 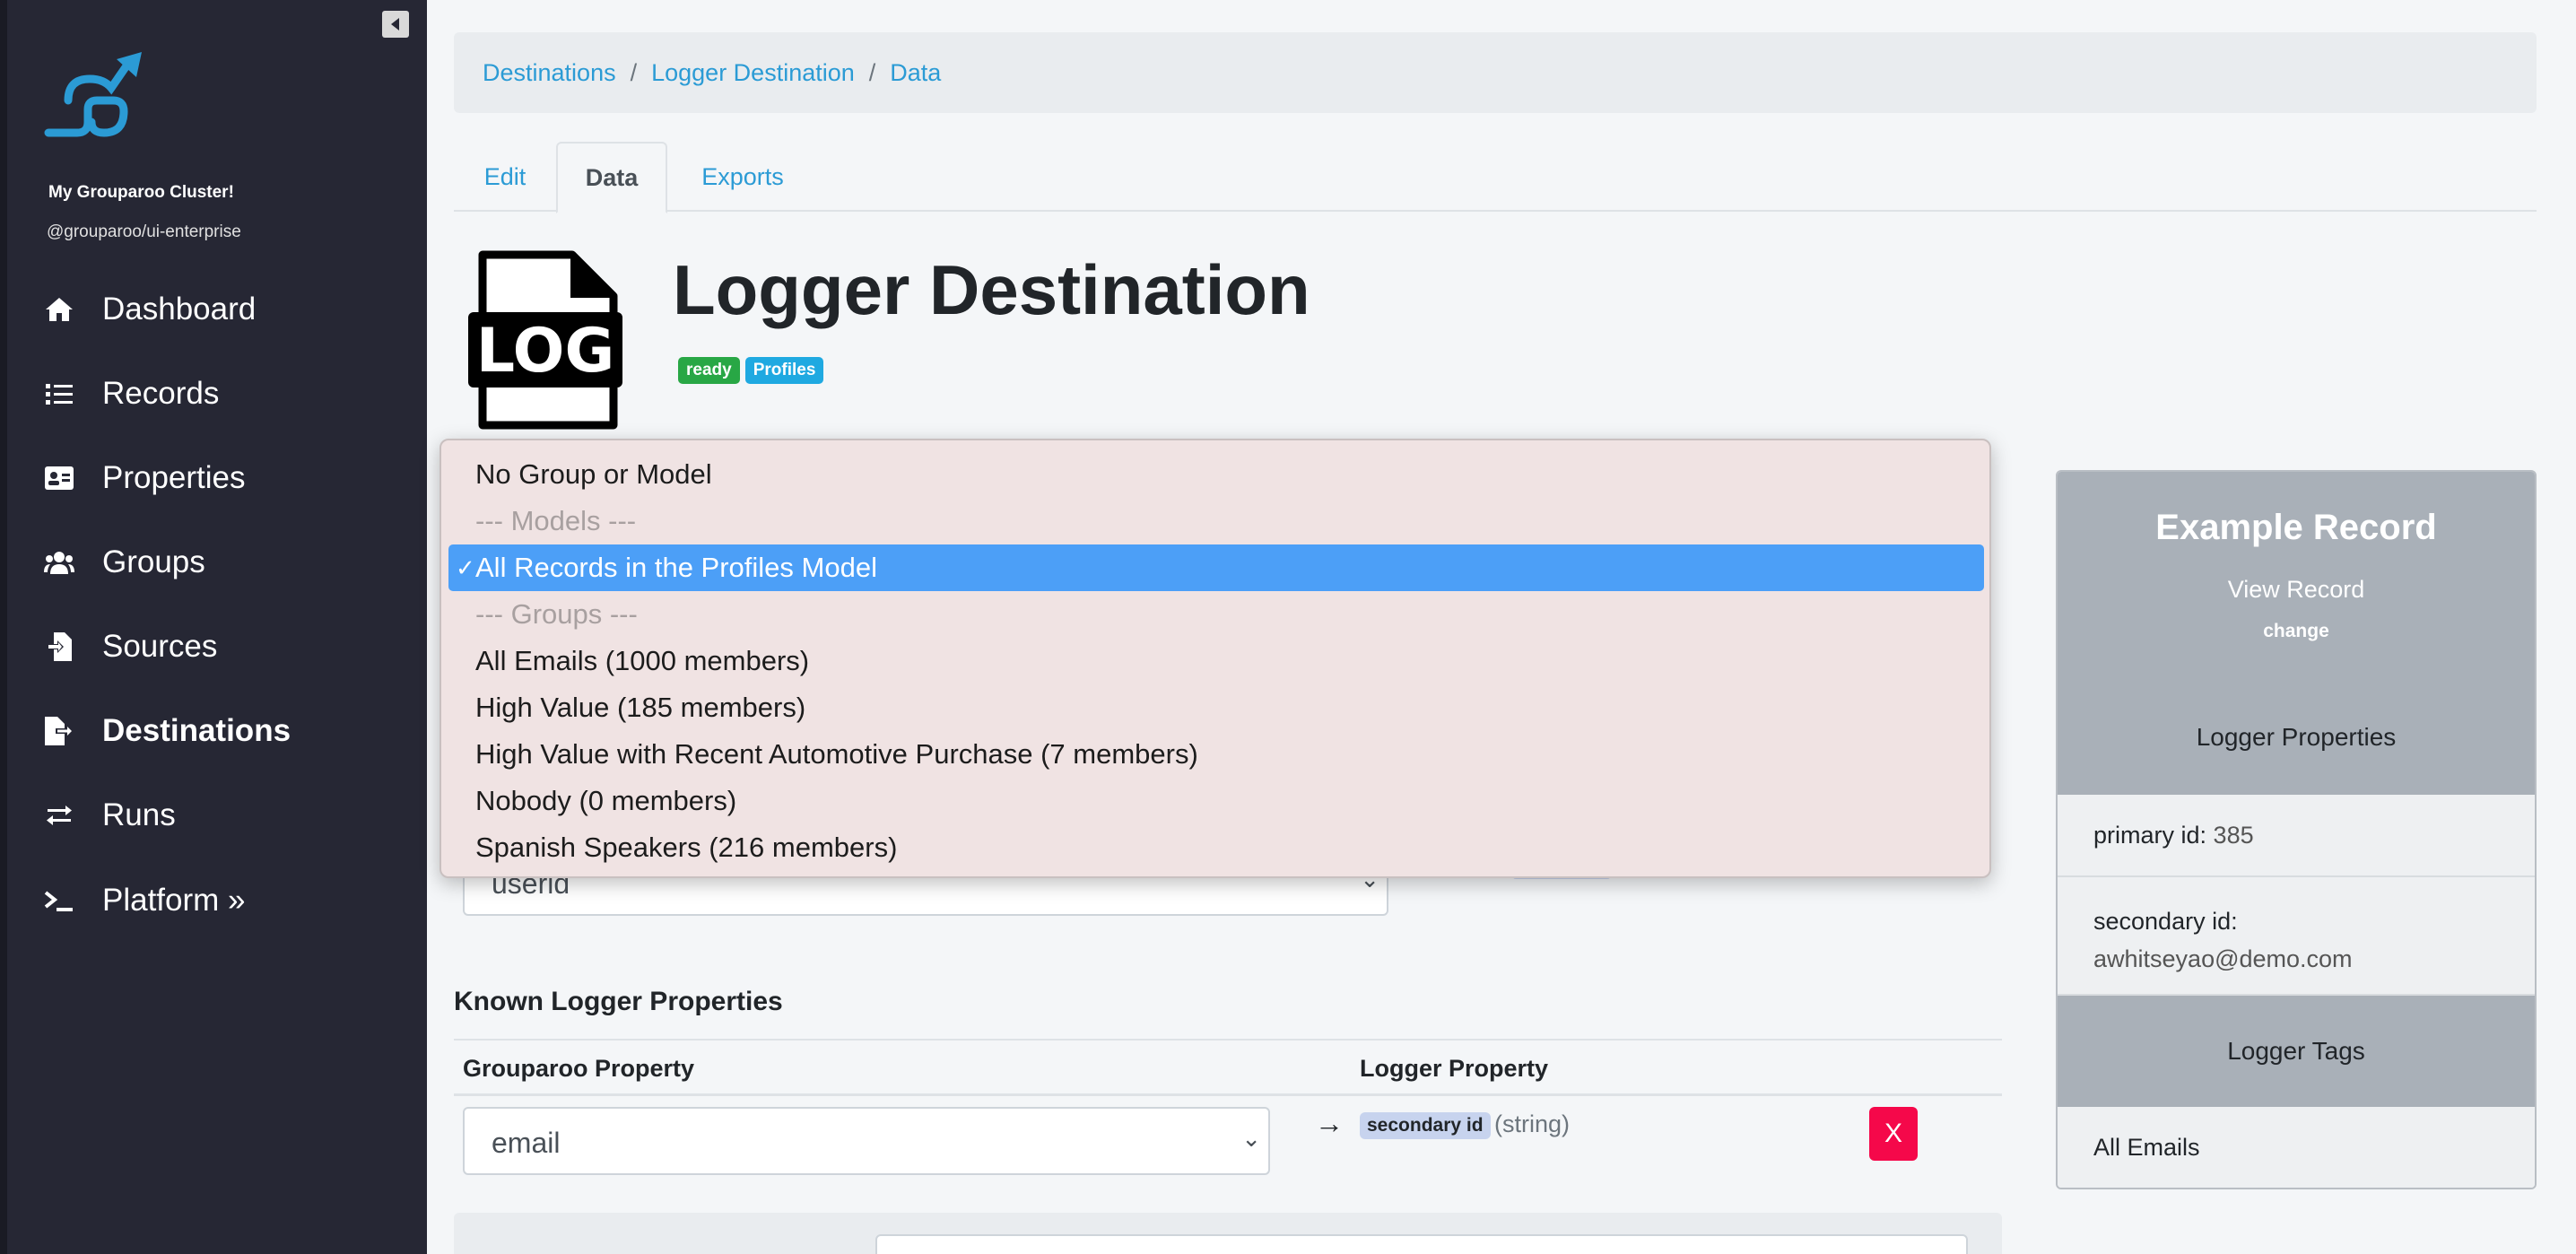 What do you see at coordinates (2233, 835) in the screenshot?
I see `property-value: 385` at bounding box center [2233, 835].